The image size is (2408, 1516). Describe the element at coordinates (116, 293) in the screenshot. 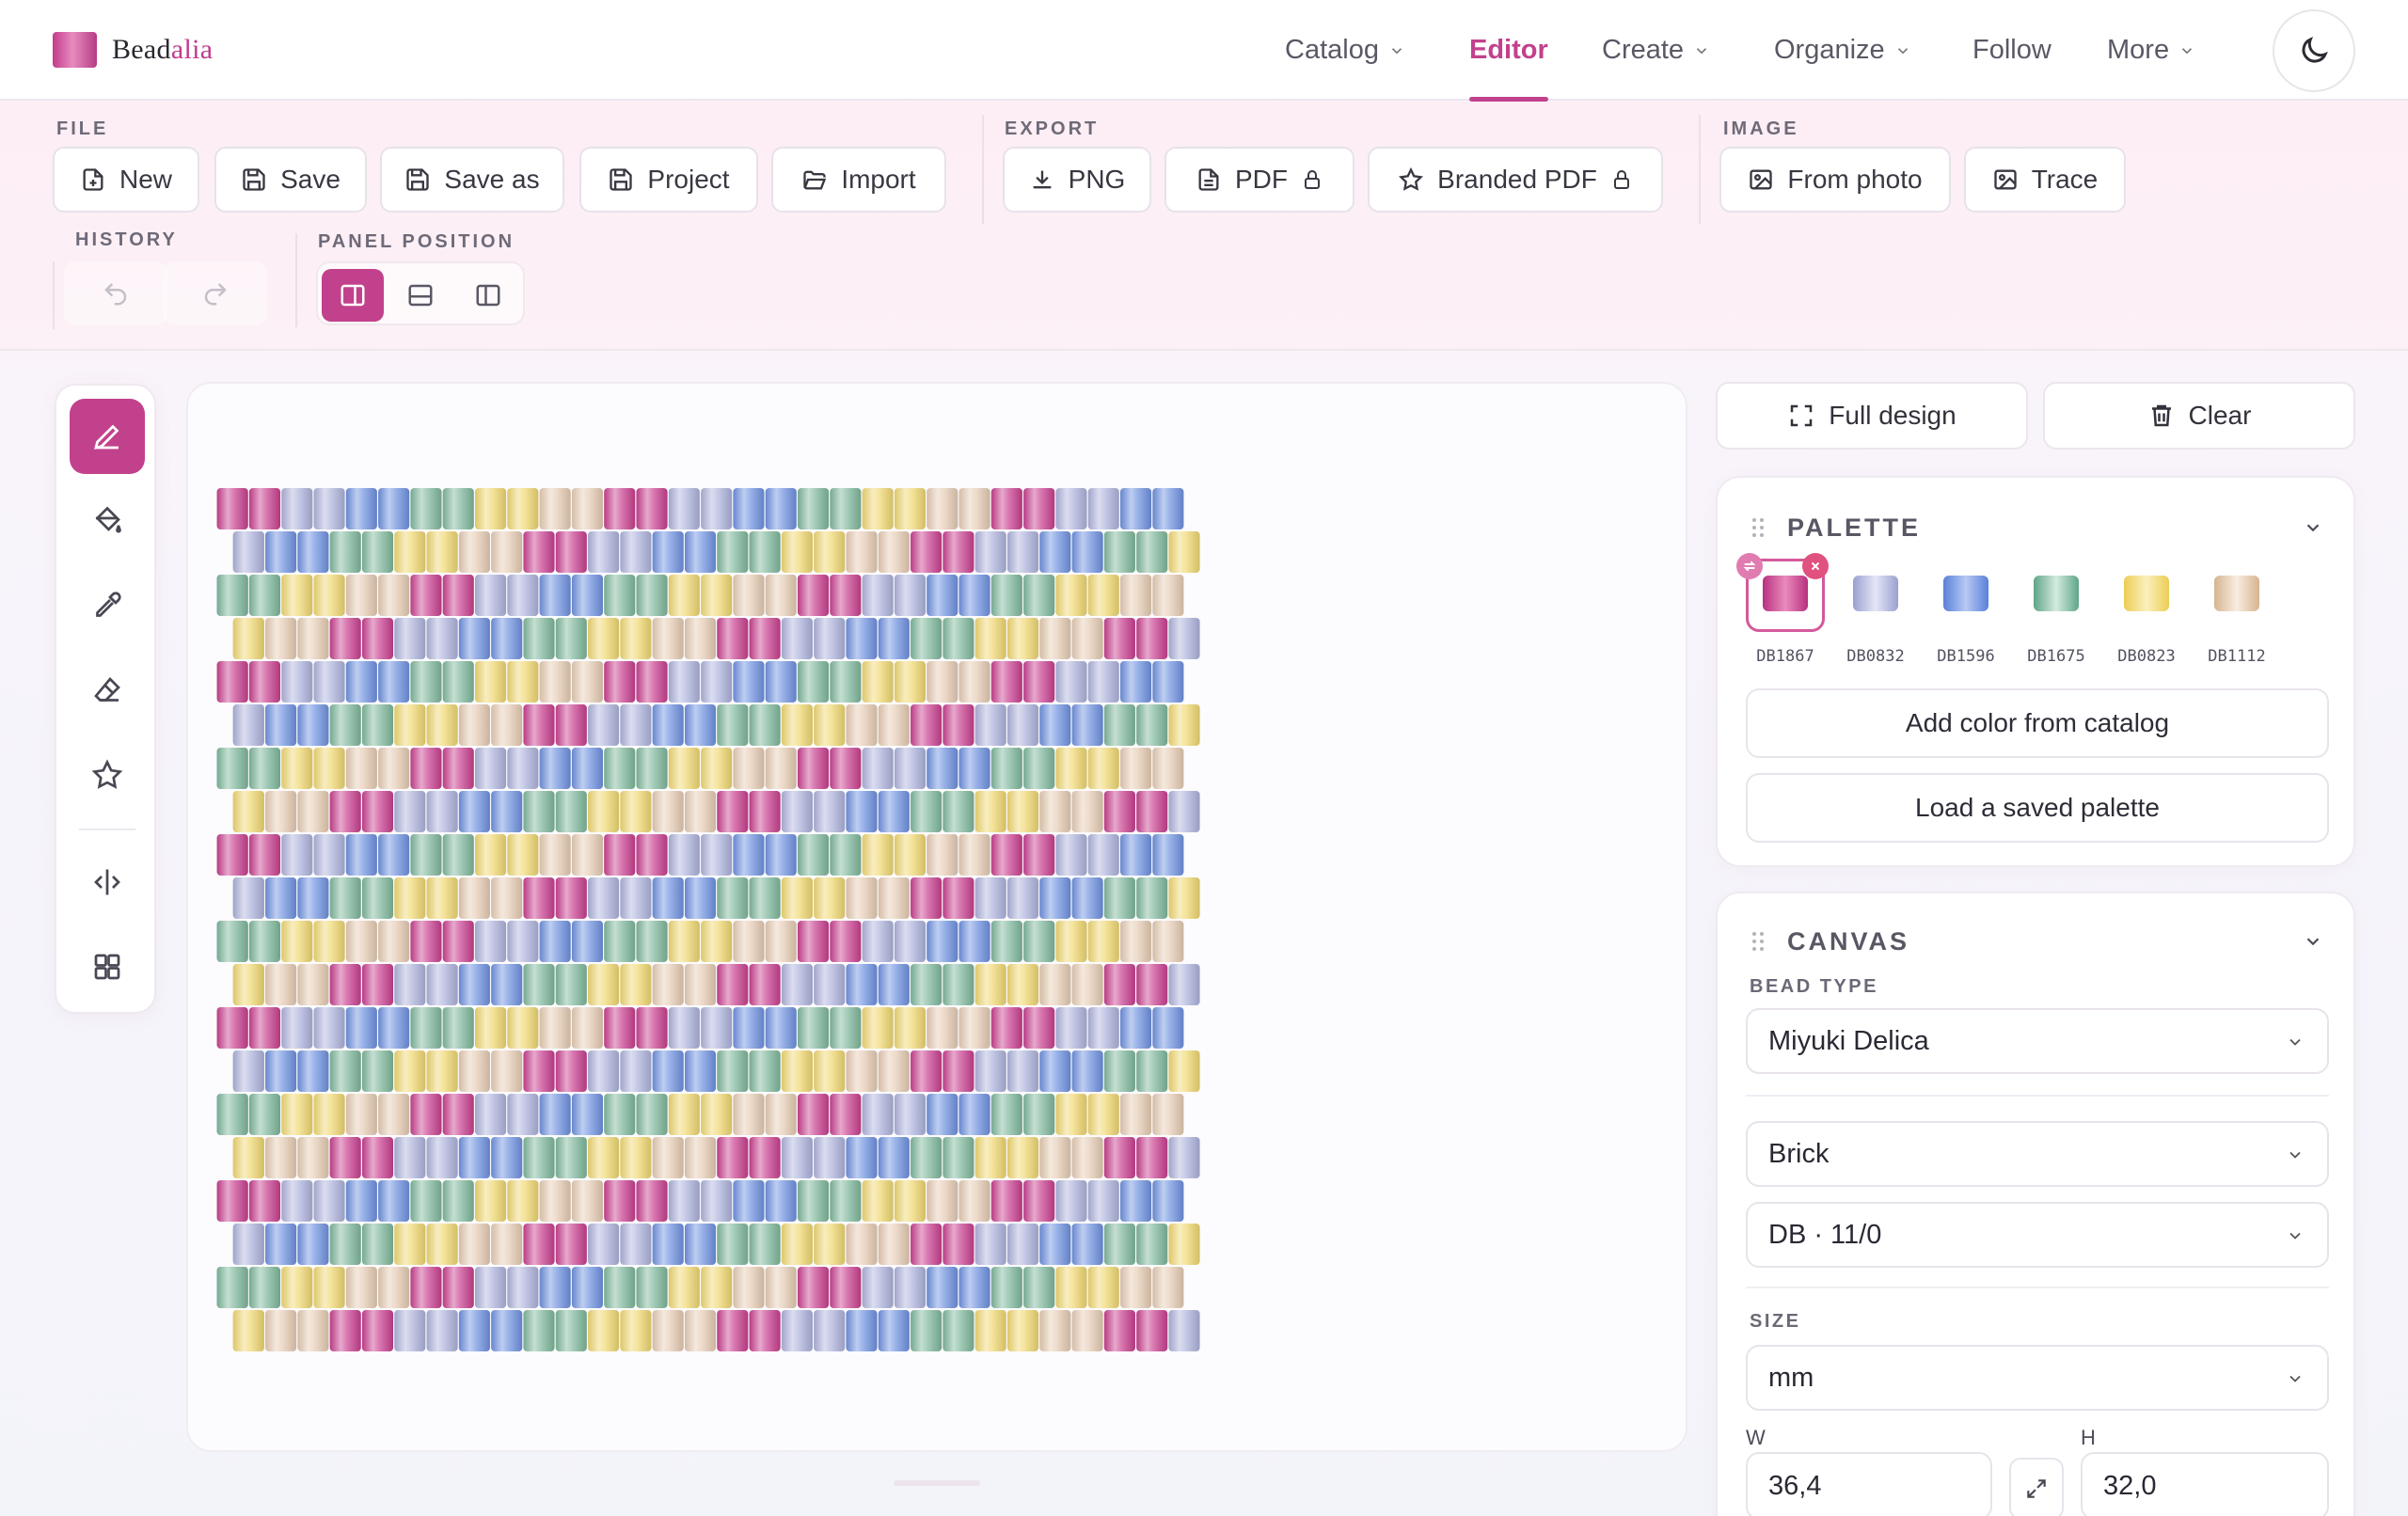

I see `undo-button` at that location.